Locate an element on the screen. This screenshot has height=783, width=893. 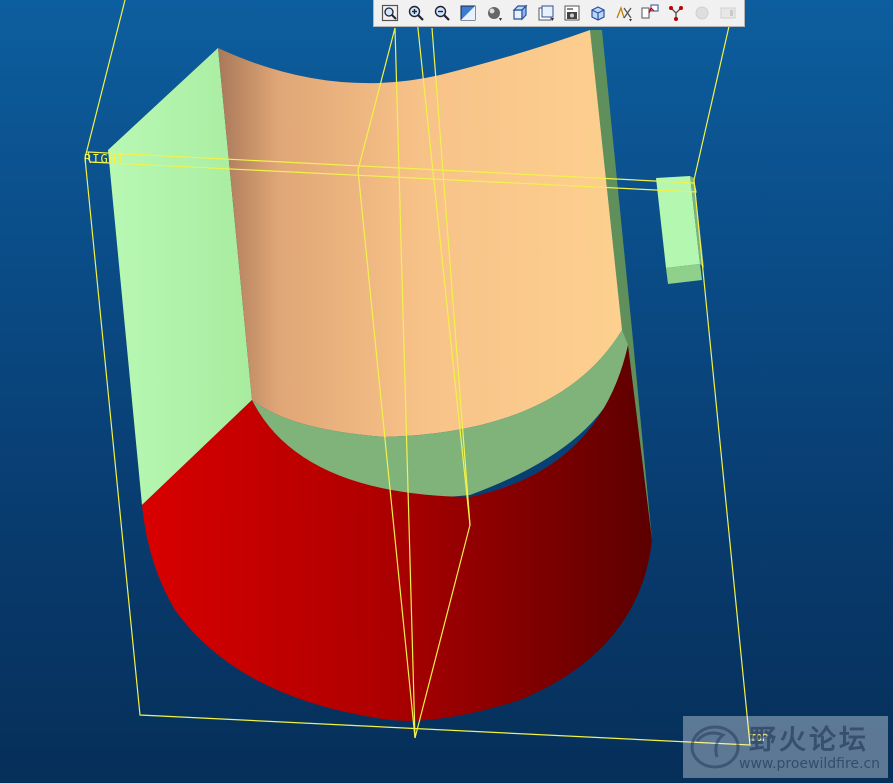
annotation-icon is located at coordinates (650, 11).